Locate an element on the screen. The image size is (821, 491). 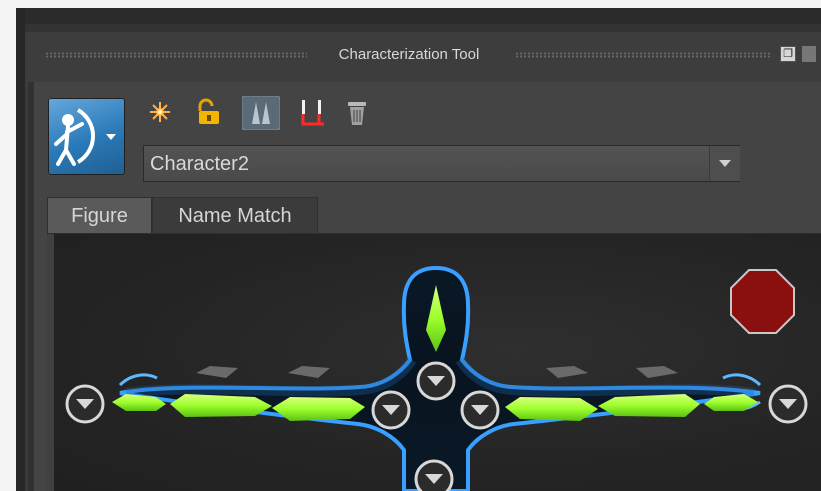
effector-neck is located at coordinates (436, 381).